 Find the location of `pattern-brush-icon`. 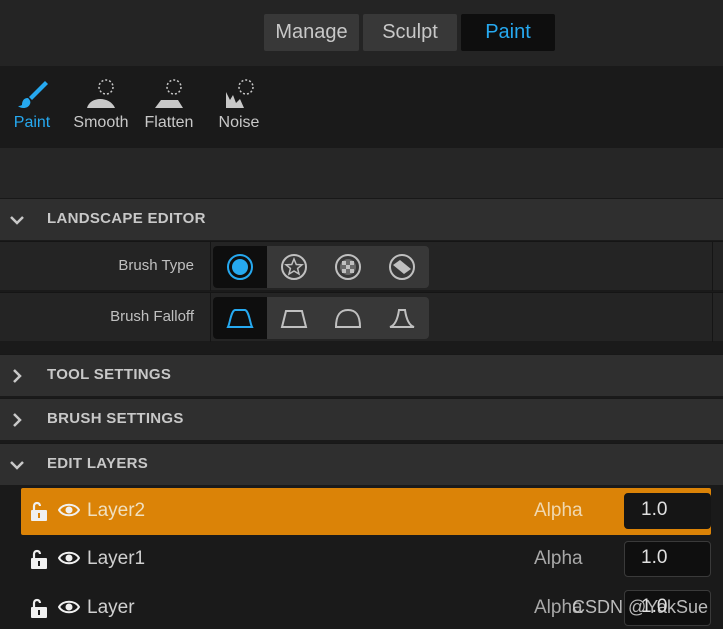

pattern-brush-icon is located at coordinates (348, 267).